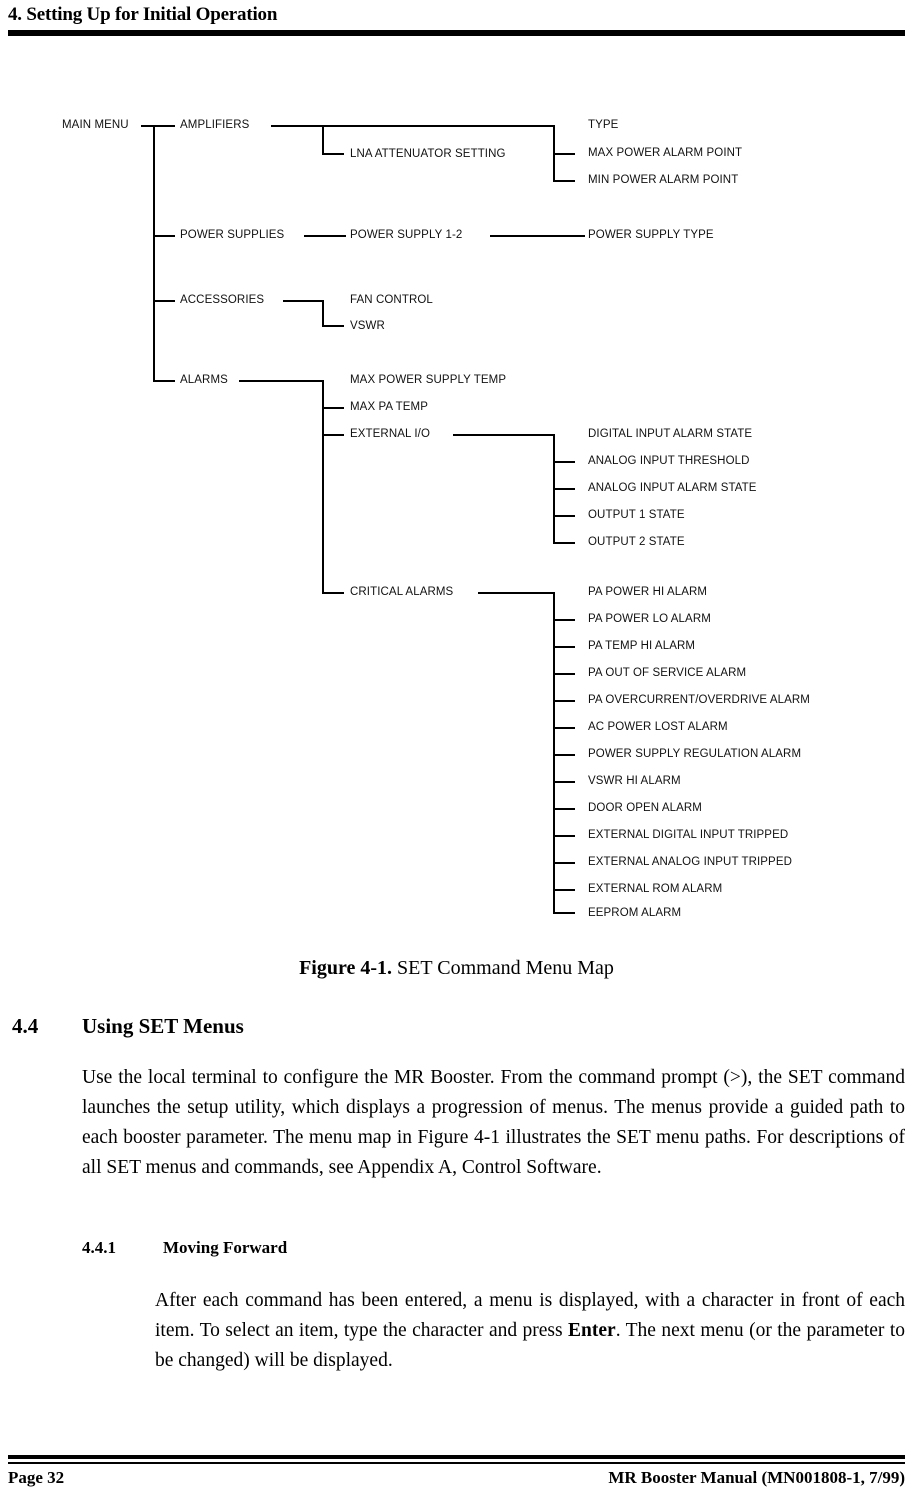 Image resolution: width=913 pixels, height=1495 pixels. Describe the element at coordinates (554, 752) in the screenshot. I see `tree-spine-critical-alarms` at that location.